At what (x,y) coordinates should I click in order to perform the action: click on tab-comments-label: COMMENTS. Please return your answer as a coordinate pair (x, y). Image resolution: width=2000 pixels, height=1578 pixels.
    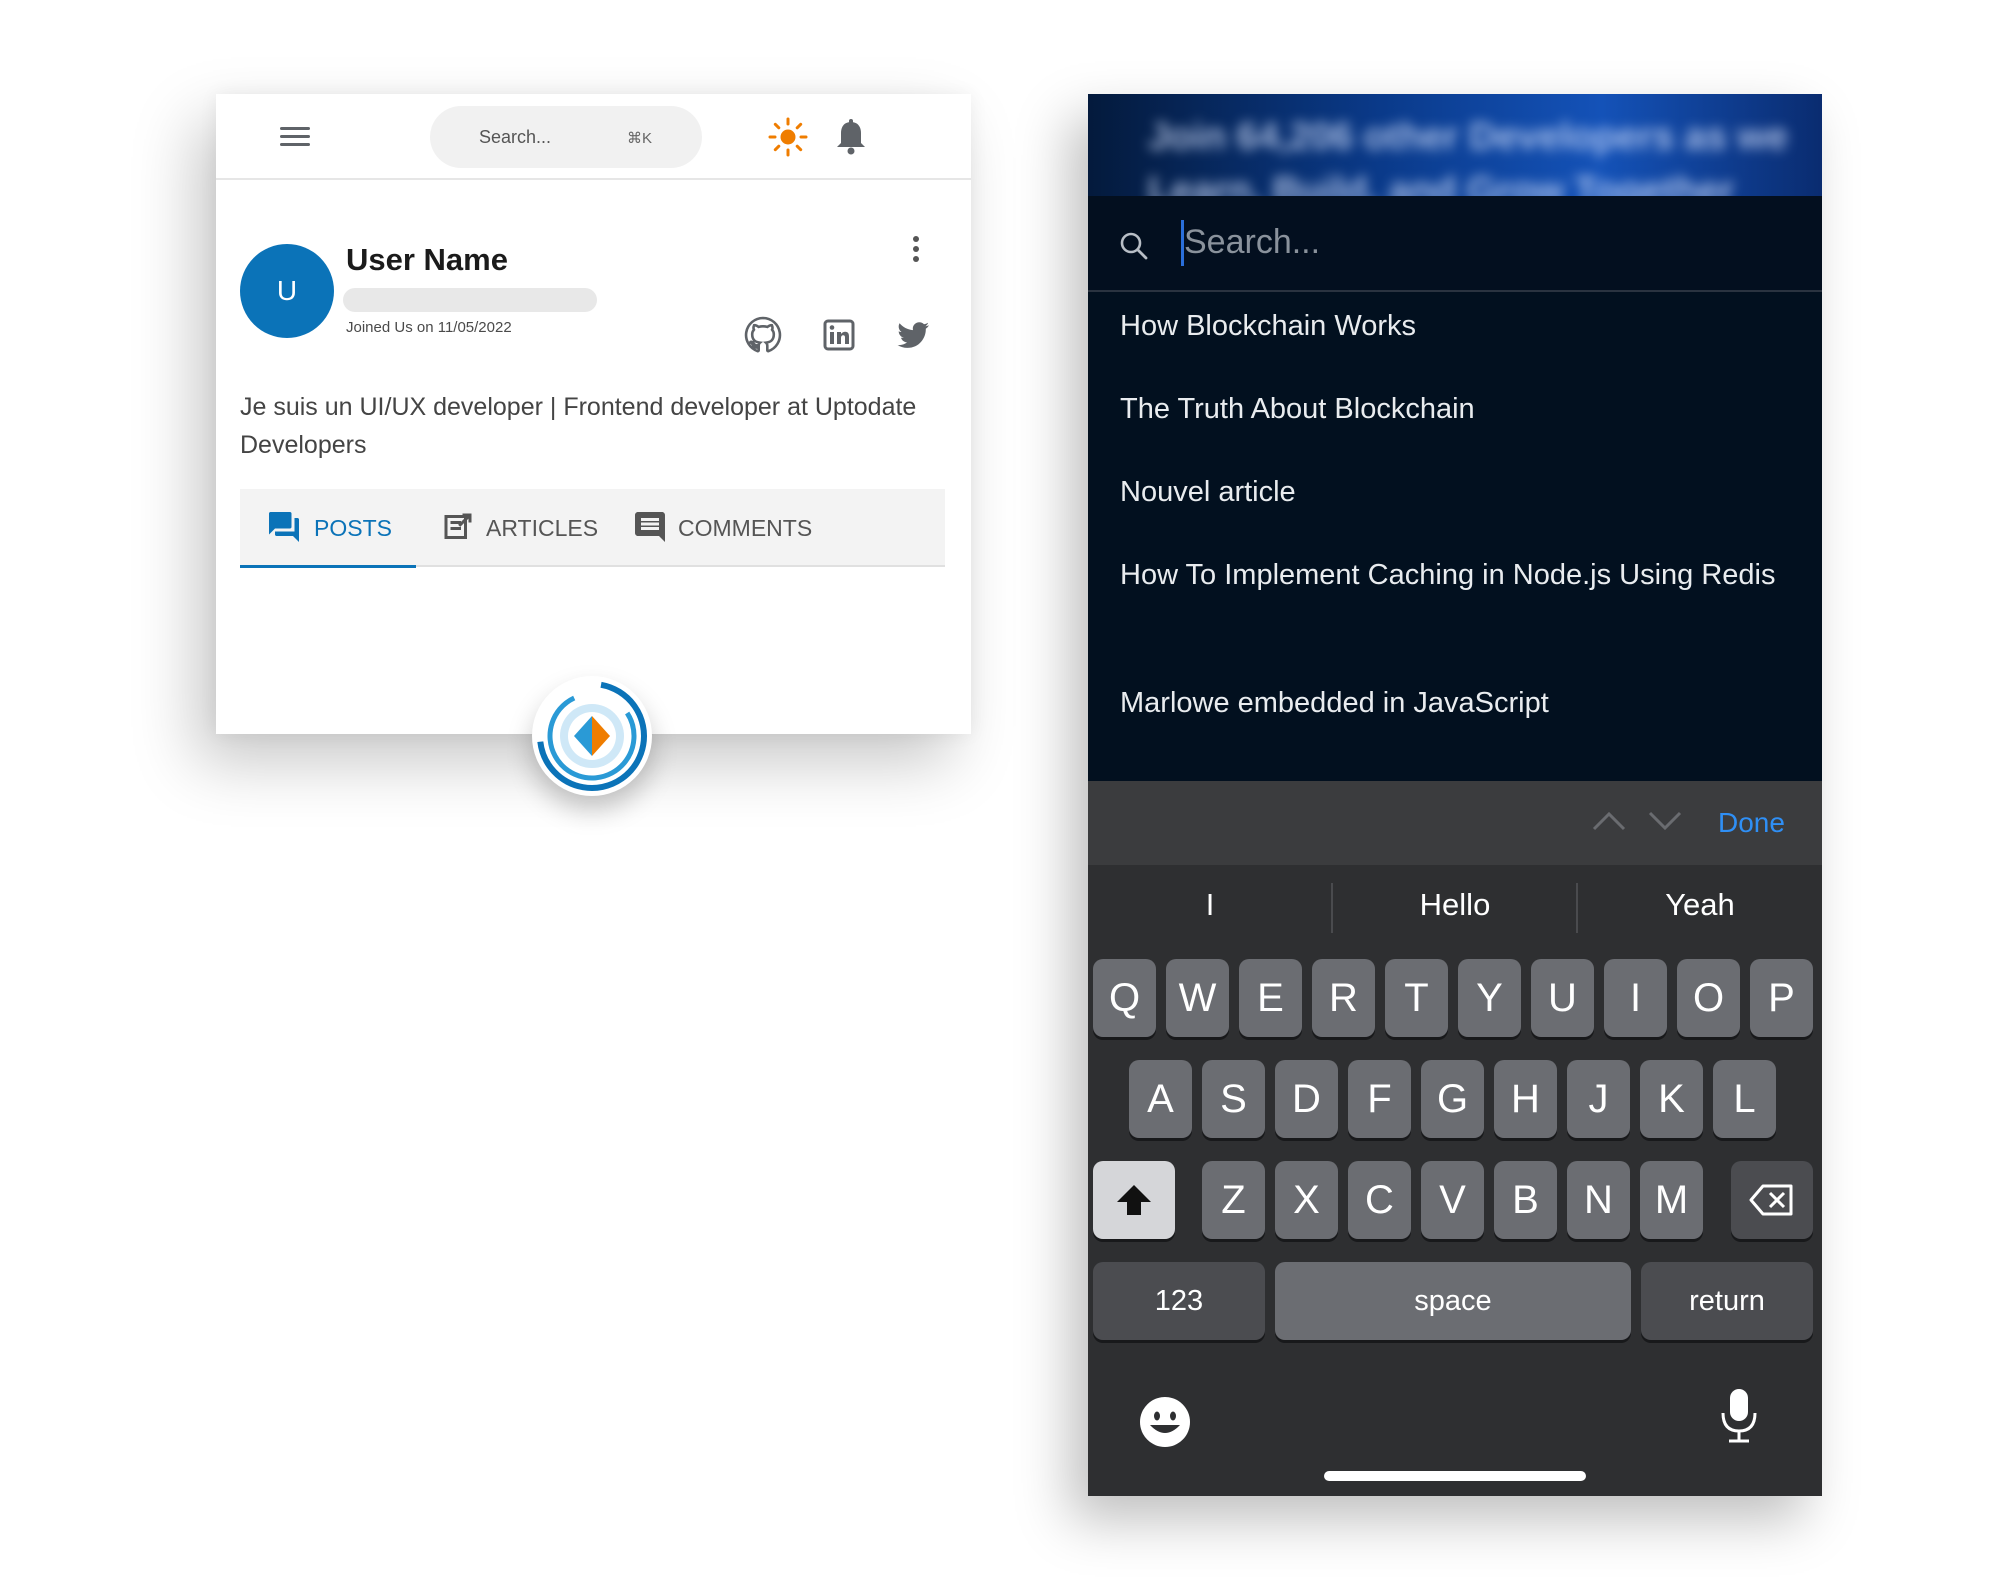
    Looking at the image, I should click on (745, 528).